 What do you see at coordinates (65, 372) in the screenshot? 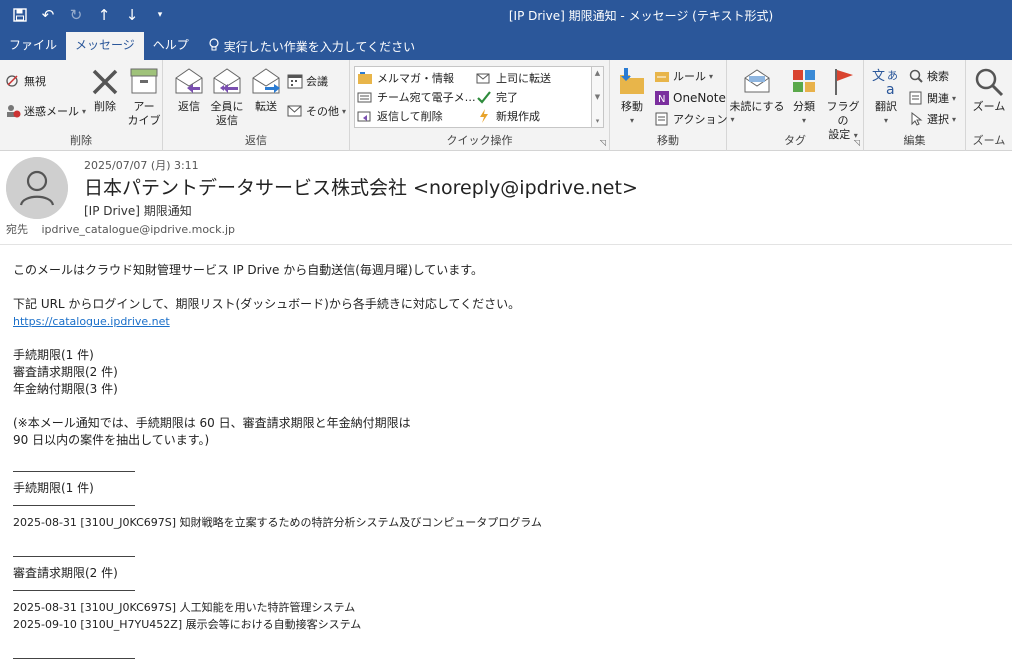
I see `summary-item: 審査請求期限(2 件)` at bounding box center [65, 372].